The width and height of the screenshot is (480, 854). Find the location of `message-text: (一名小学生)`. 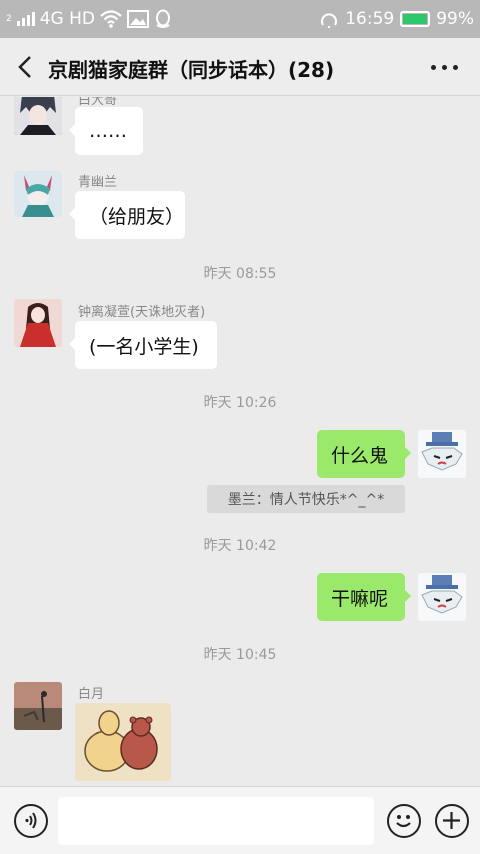

message-text: (一名小学生) is located at coordinates (144, 346).